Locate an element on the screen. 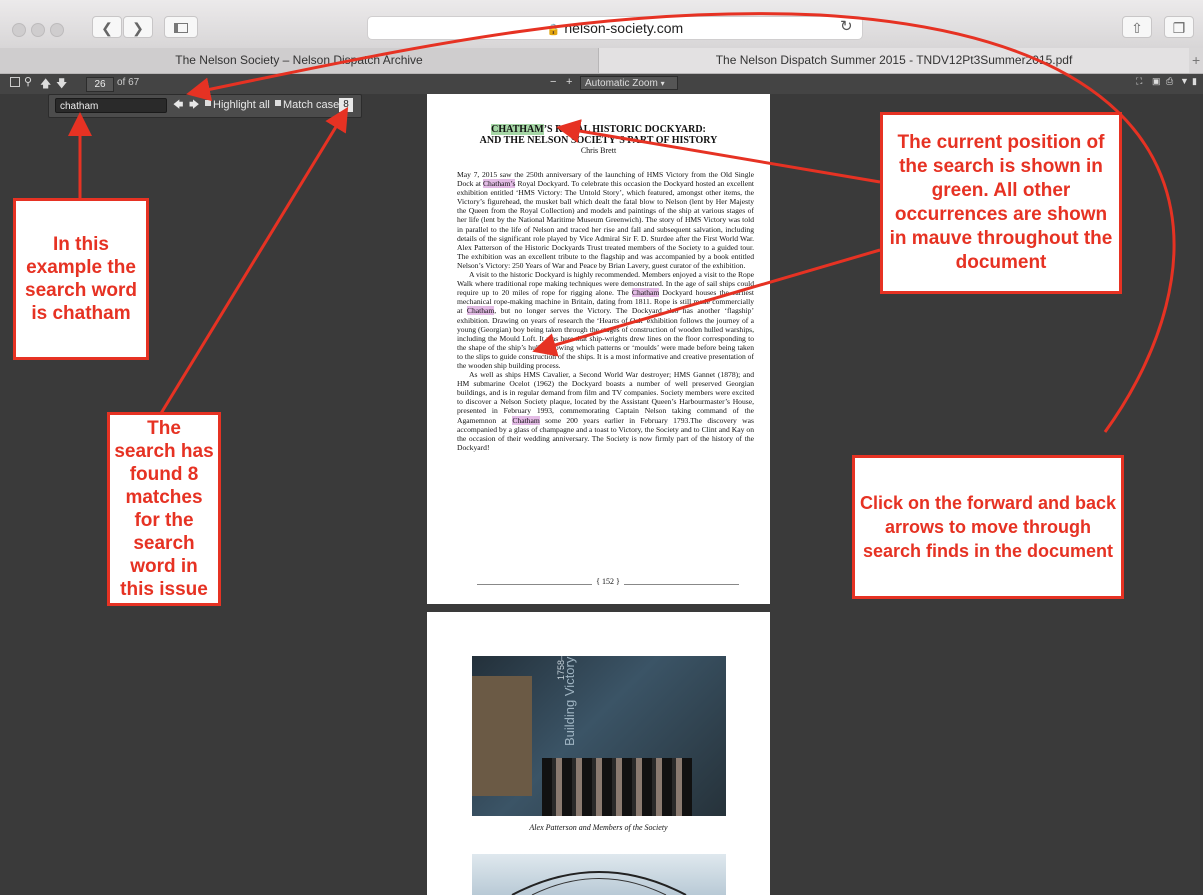 The width and height of the screenshot is (1203, 895). new-tab-icon: + is located at coordinates (1196, 60).